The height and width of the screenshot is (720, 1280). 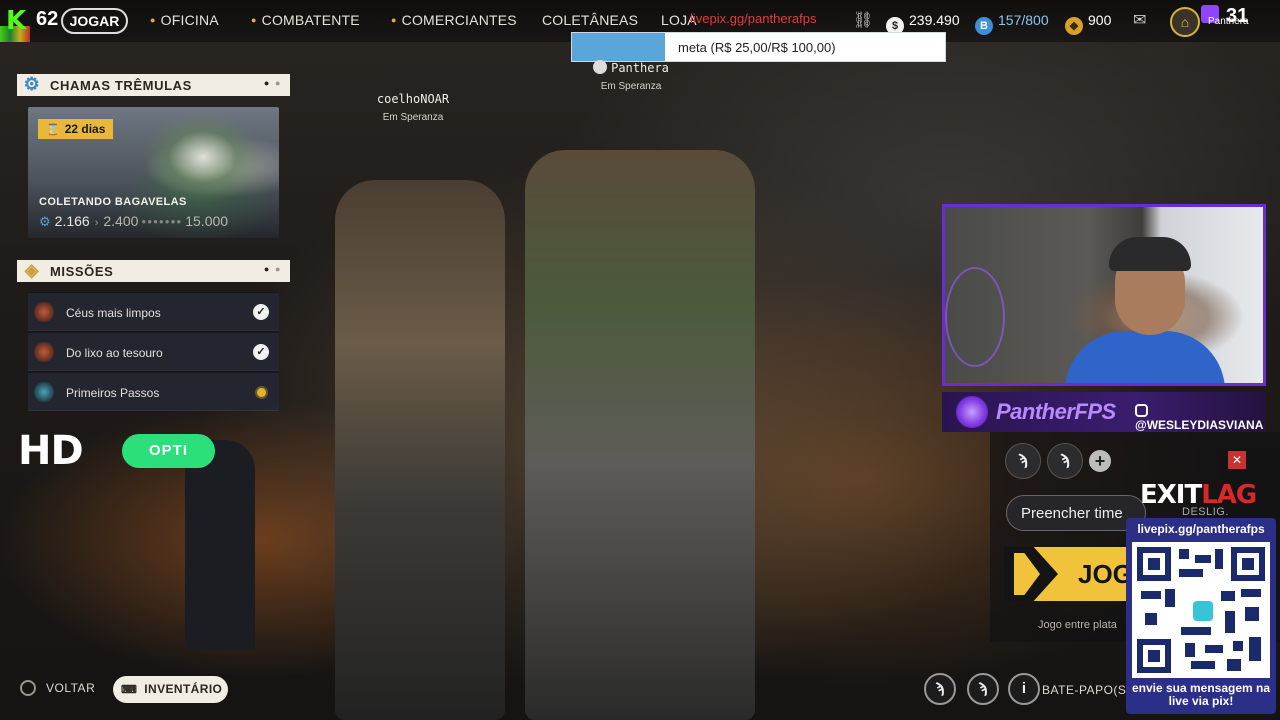 I want to click on keyboard-icon: ⌨, so click(x=129, y=690).